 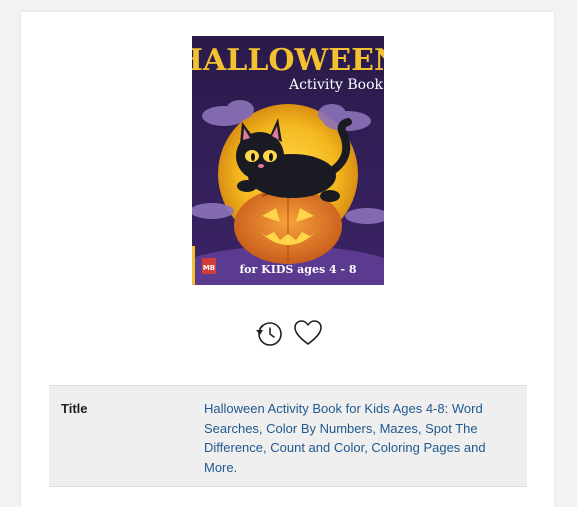 I want to click on cover-subtitle: Activity Book, so click(x=336, y=85).